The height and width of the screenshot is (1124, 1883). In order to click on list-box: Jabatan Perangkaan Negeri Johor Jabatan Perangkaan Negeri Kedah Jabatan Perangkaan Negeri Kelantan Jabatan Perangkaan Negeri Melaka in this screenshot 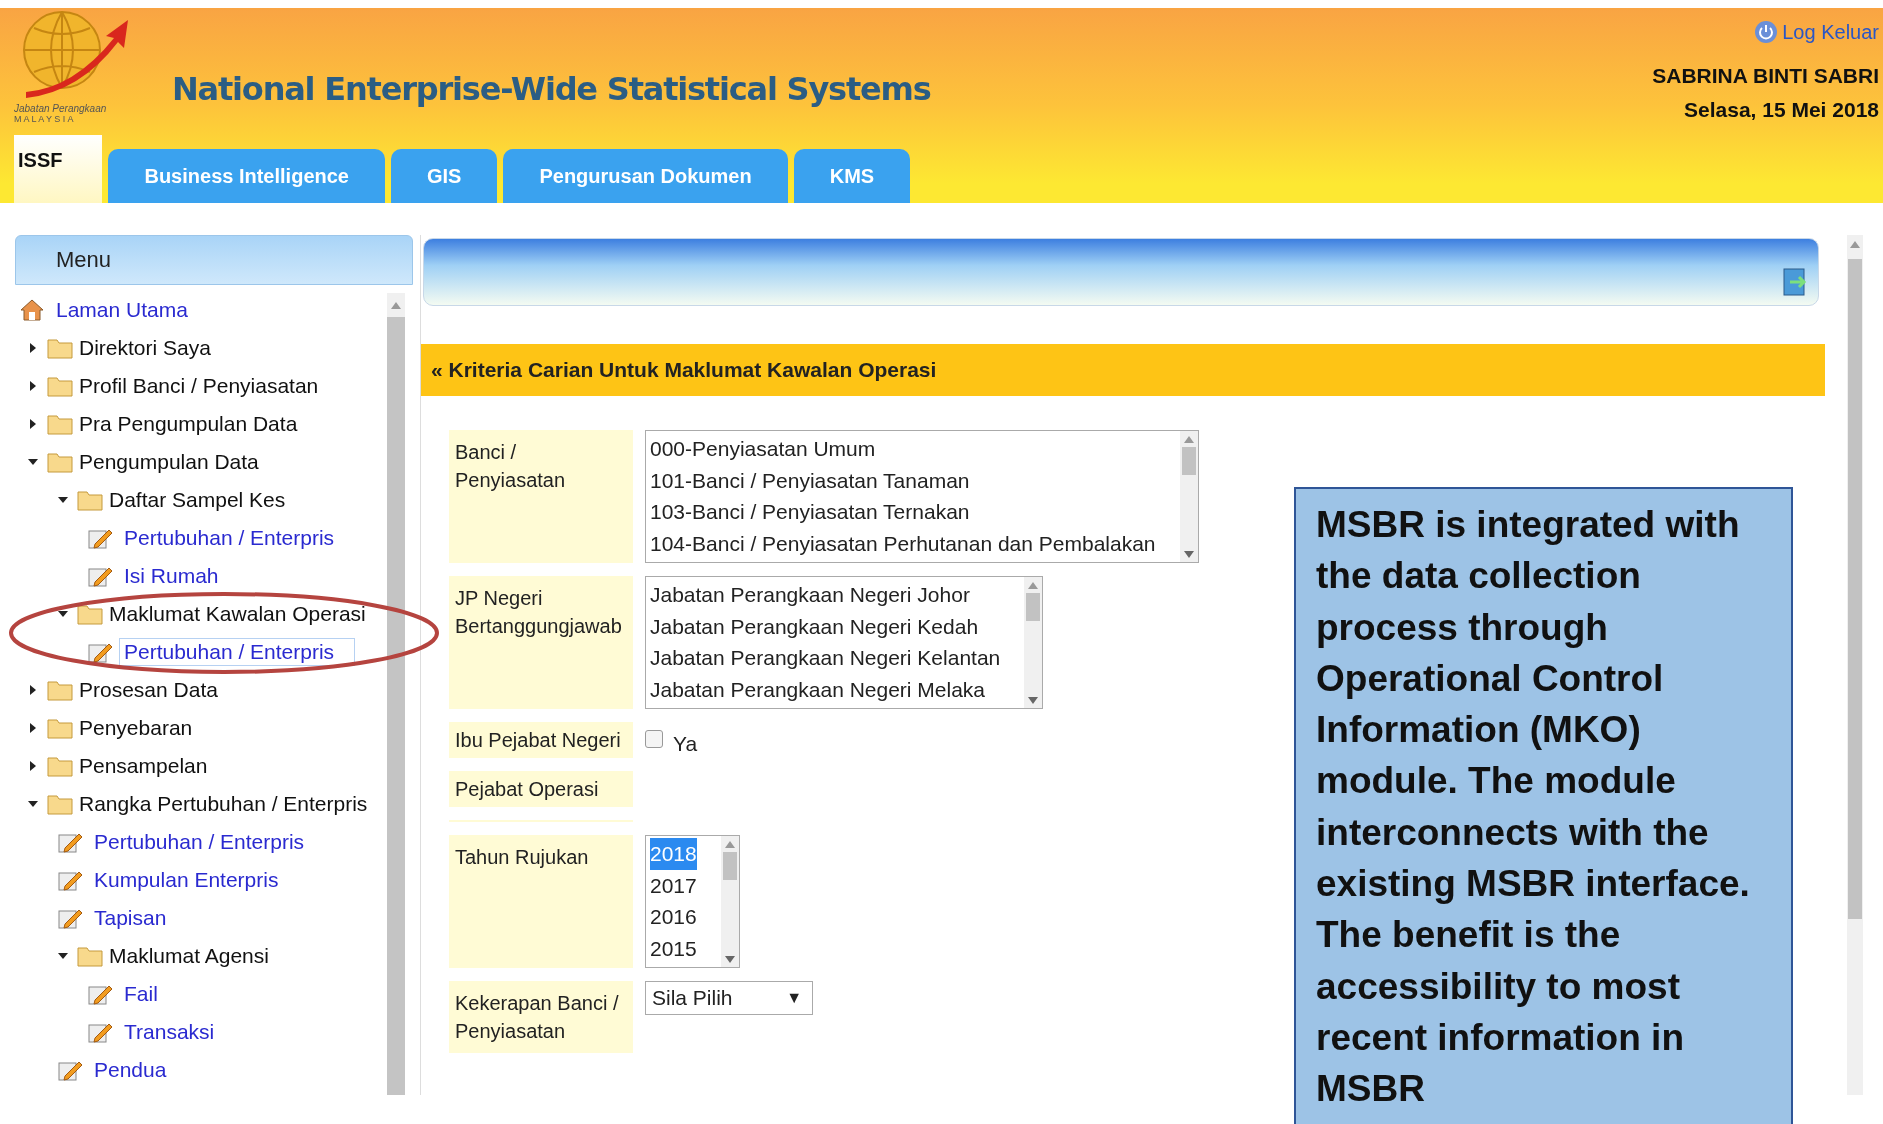, I will do `click(844, 642)`.